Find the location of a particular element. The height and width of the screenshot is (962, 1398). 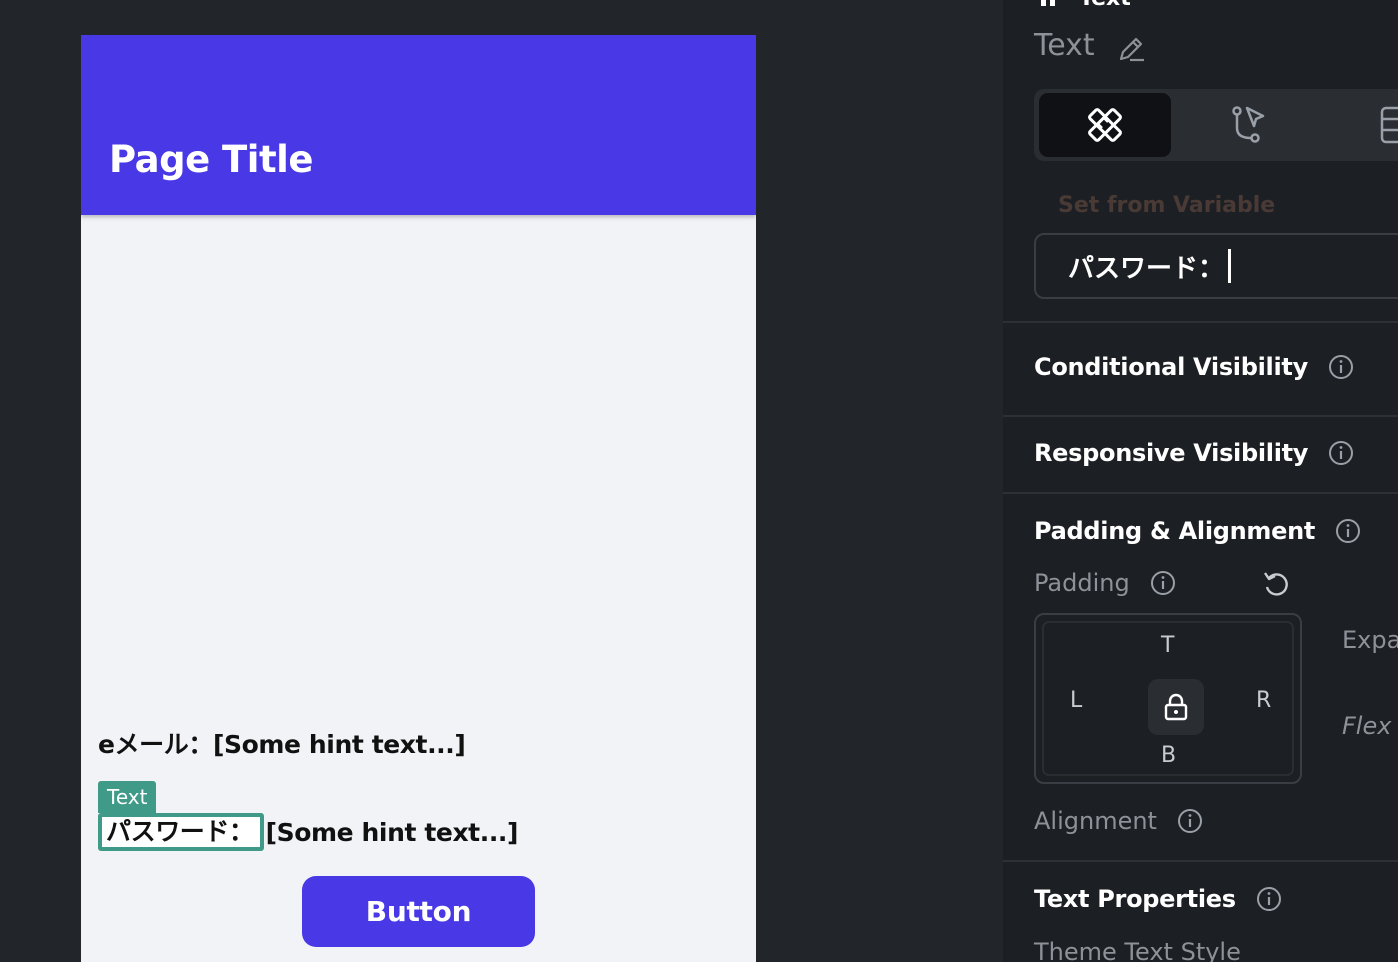

backend-query-tab is located at coordinates (1366, 125).